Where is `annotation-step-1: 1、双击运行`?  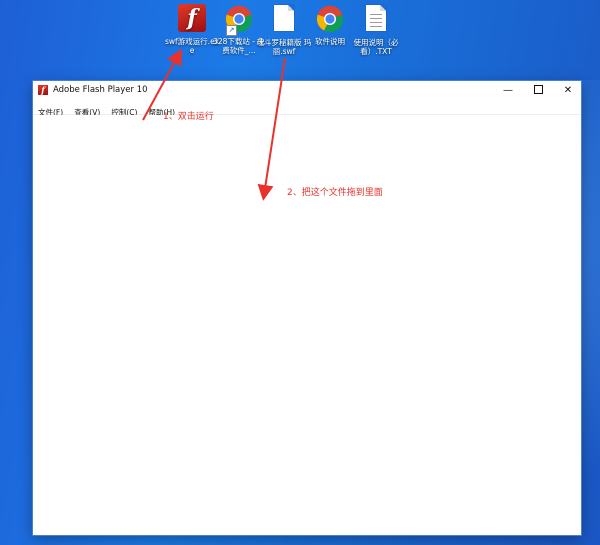 annotation-step-1: 1、双击运行 is located at coordinates (188, 117).